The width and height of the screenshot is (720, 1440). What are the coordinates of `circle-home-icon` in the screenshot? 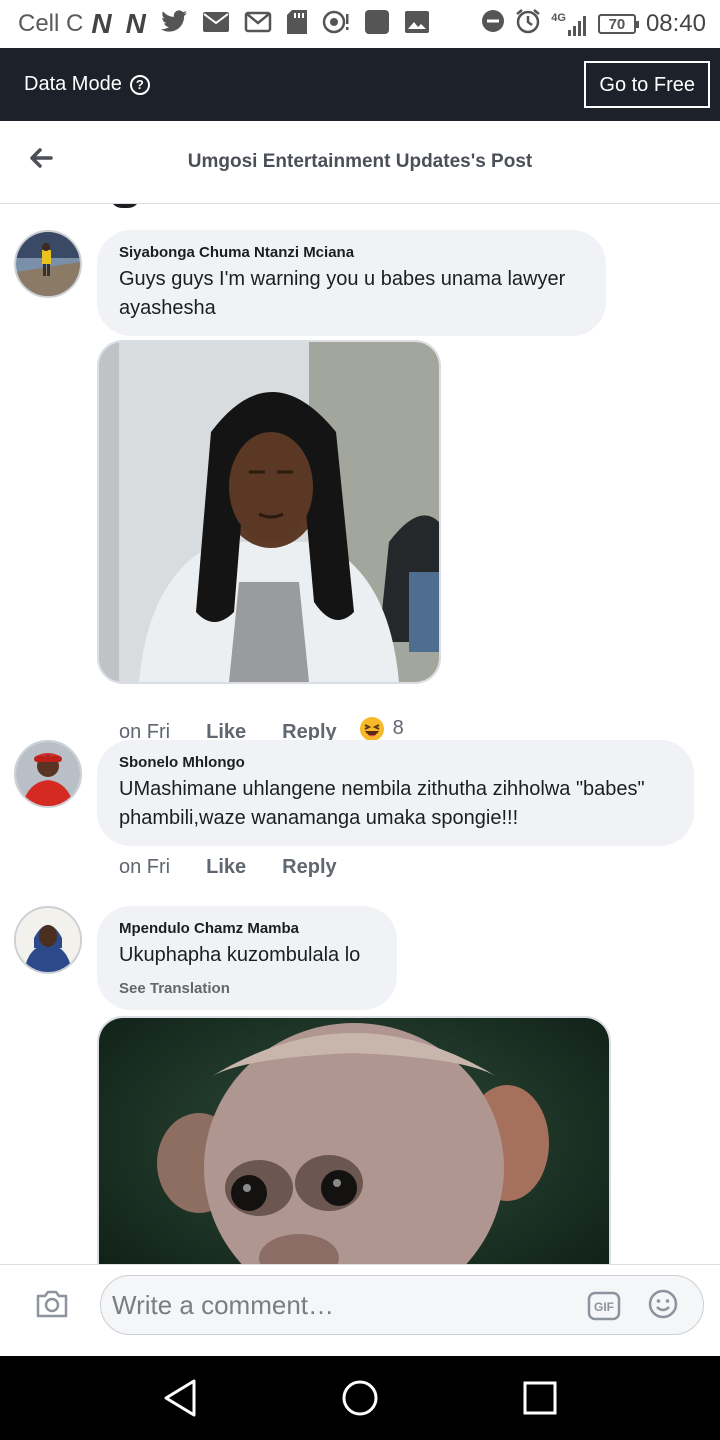 It's located at (360, 1400).